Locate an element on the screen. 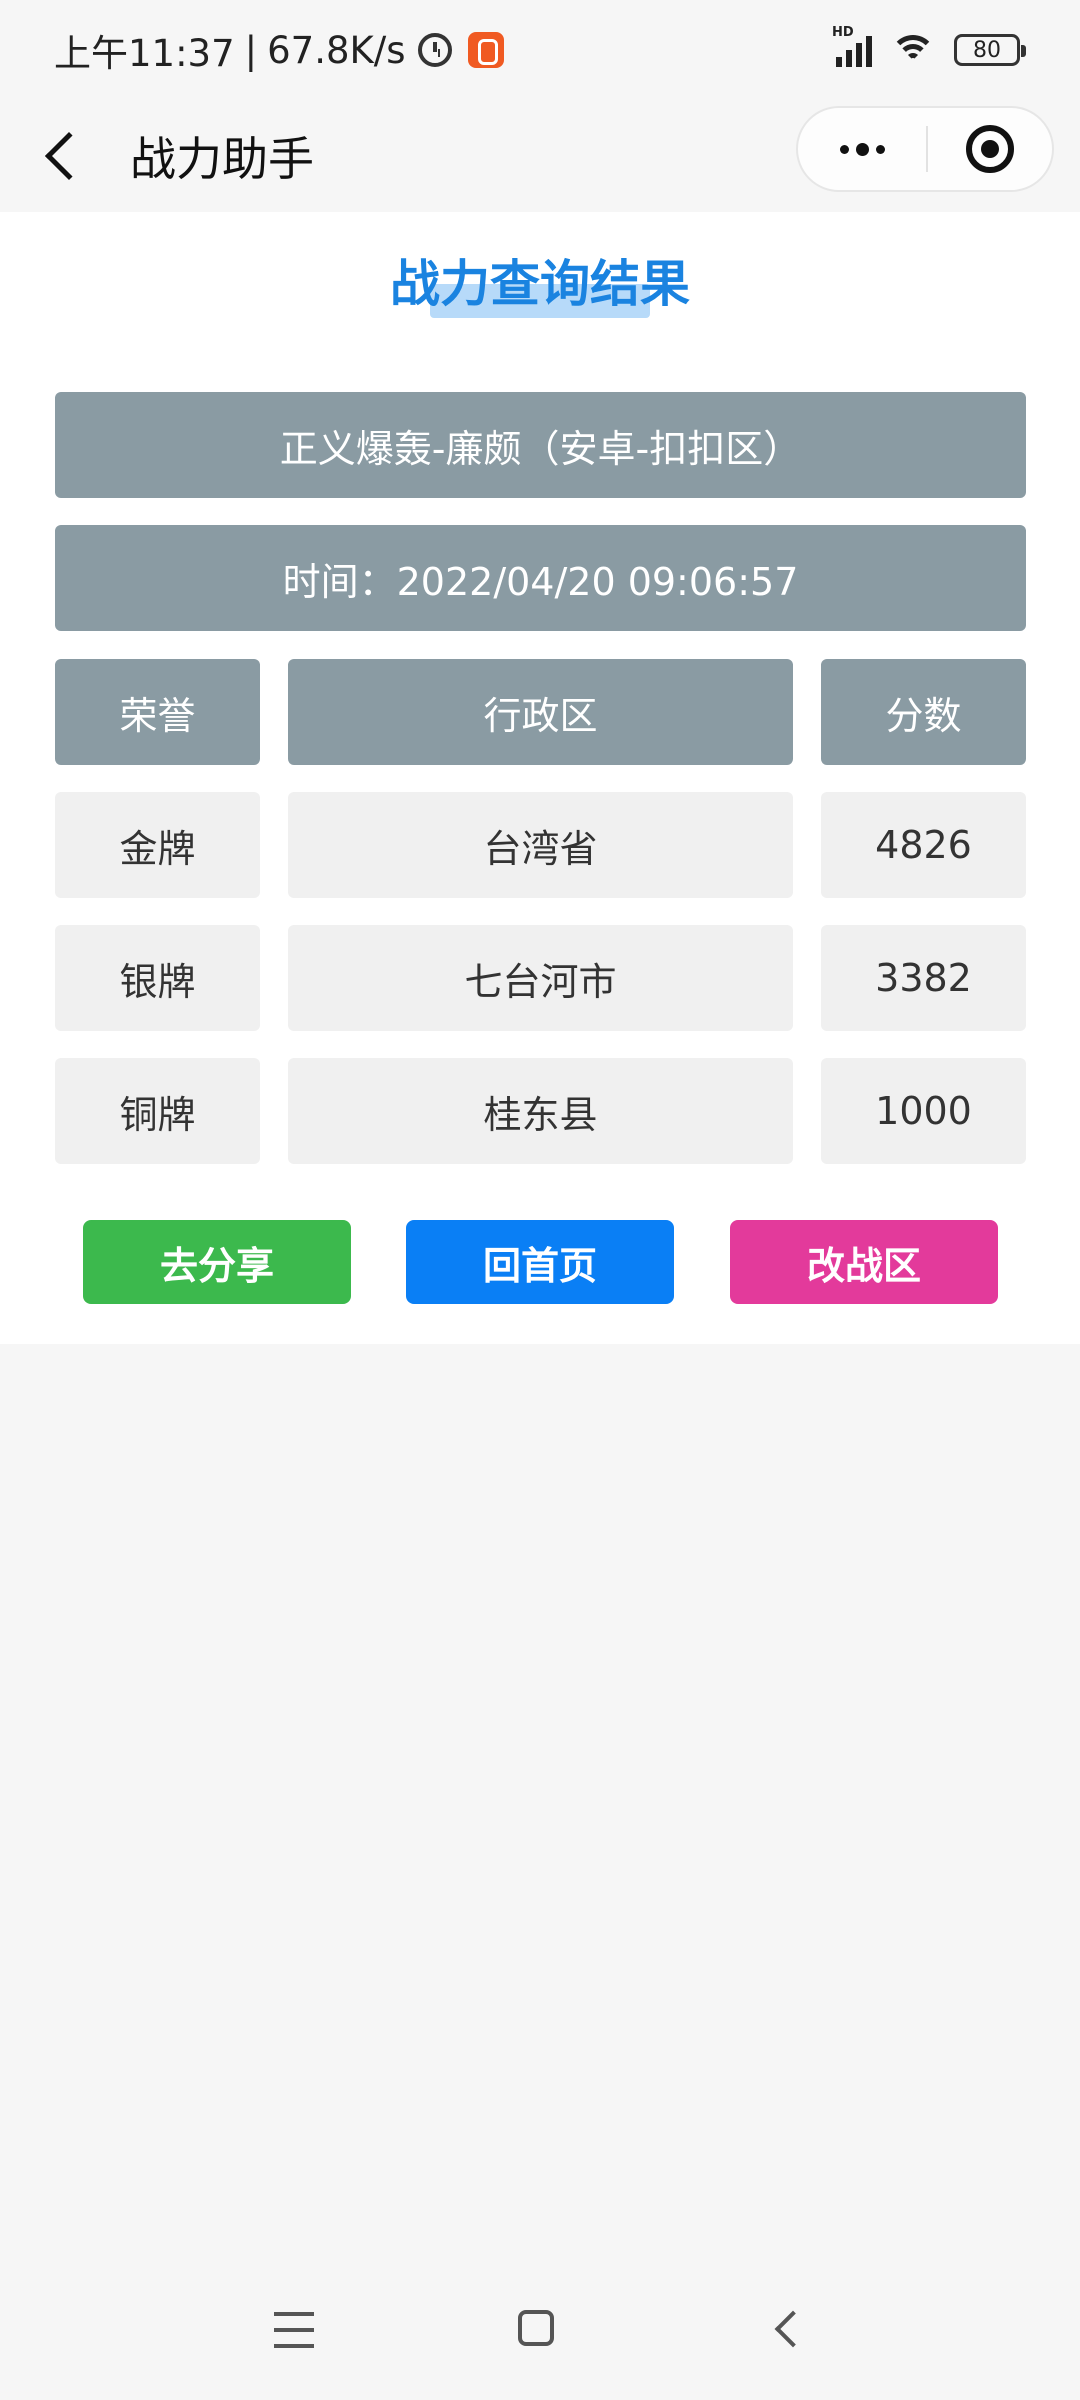  status-bar: 上午11:37 | 67.8K/s HD 80 is located at coordinates (540, 50).